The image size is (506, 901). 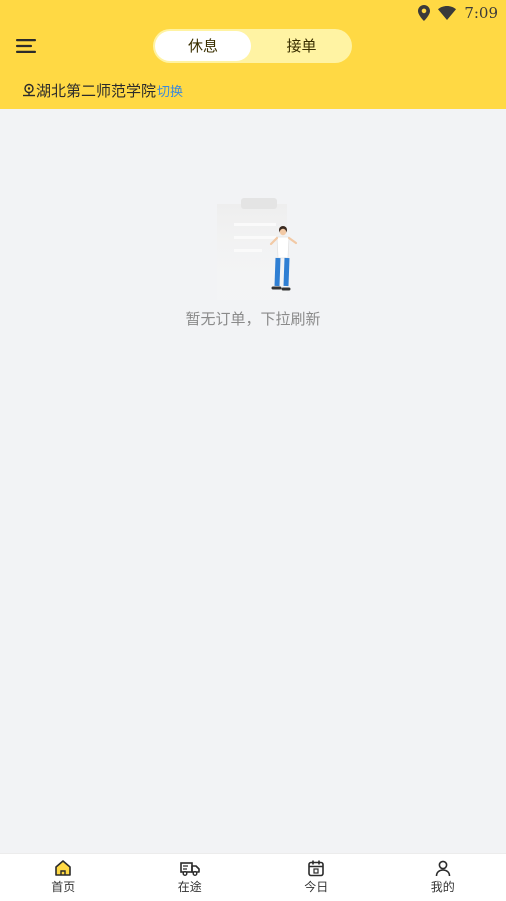 What do you see at coordinates (443, 886) in the screenshot?
I see `tab-mine-label: 我的` at bounding box center [443, 886].